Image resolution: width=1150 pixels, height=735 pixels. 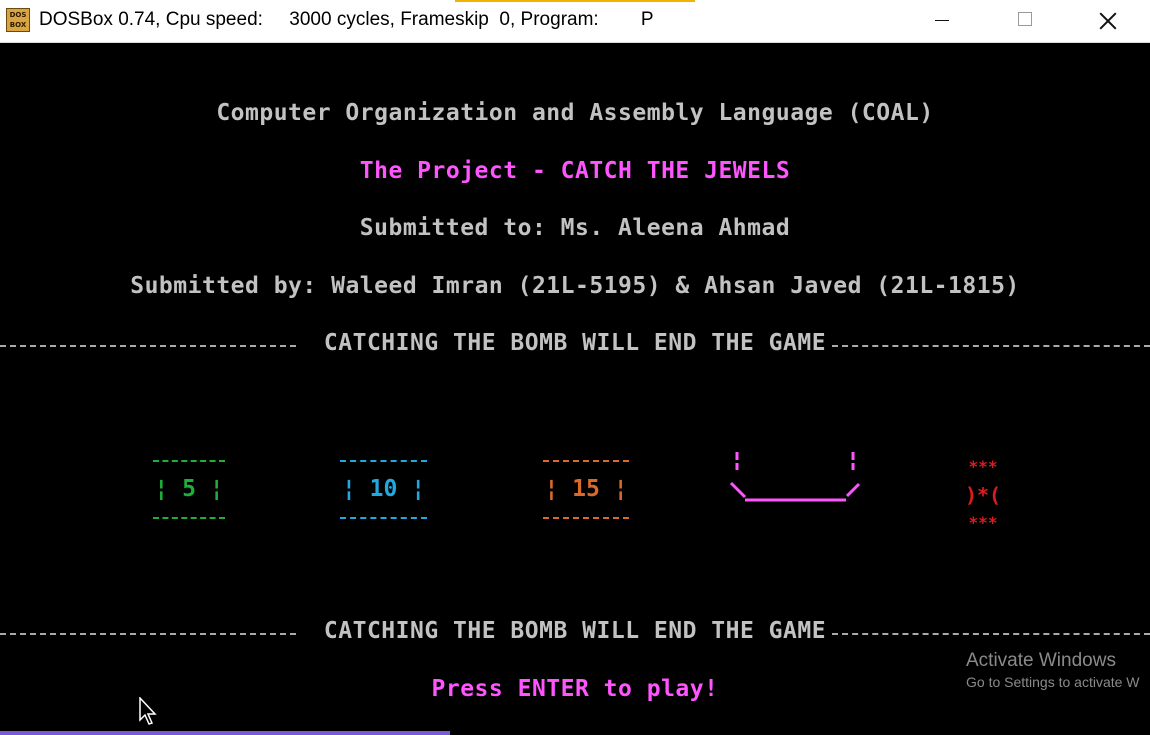 I want to click on basket-icon, so click(x=795, y=477).